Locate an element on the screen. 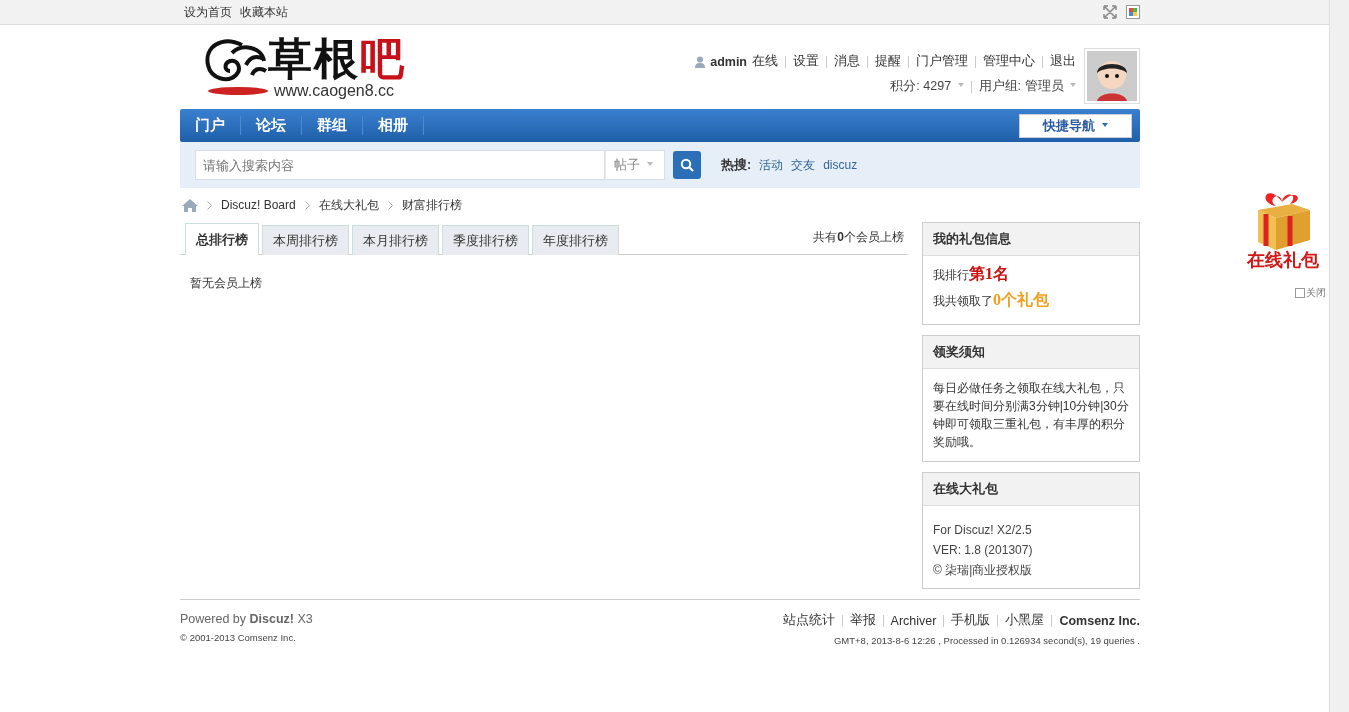 Image resolution: width=1349 pixels, height=712 pixels. member-count: 共有0个会员上榜 is located at coordinates (859, 237).